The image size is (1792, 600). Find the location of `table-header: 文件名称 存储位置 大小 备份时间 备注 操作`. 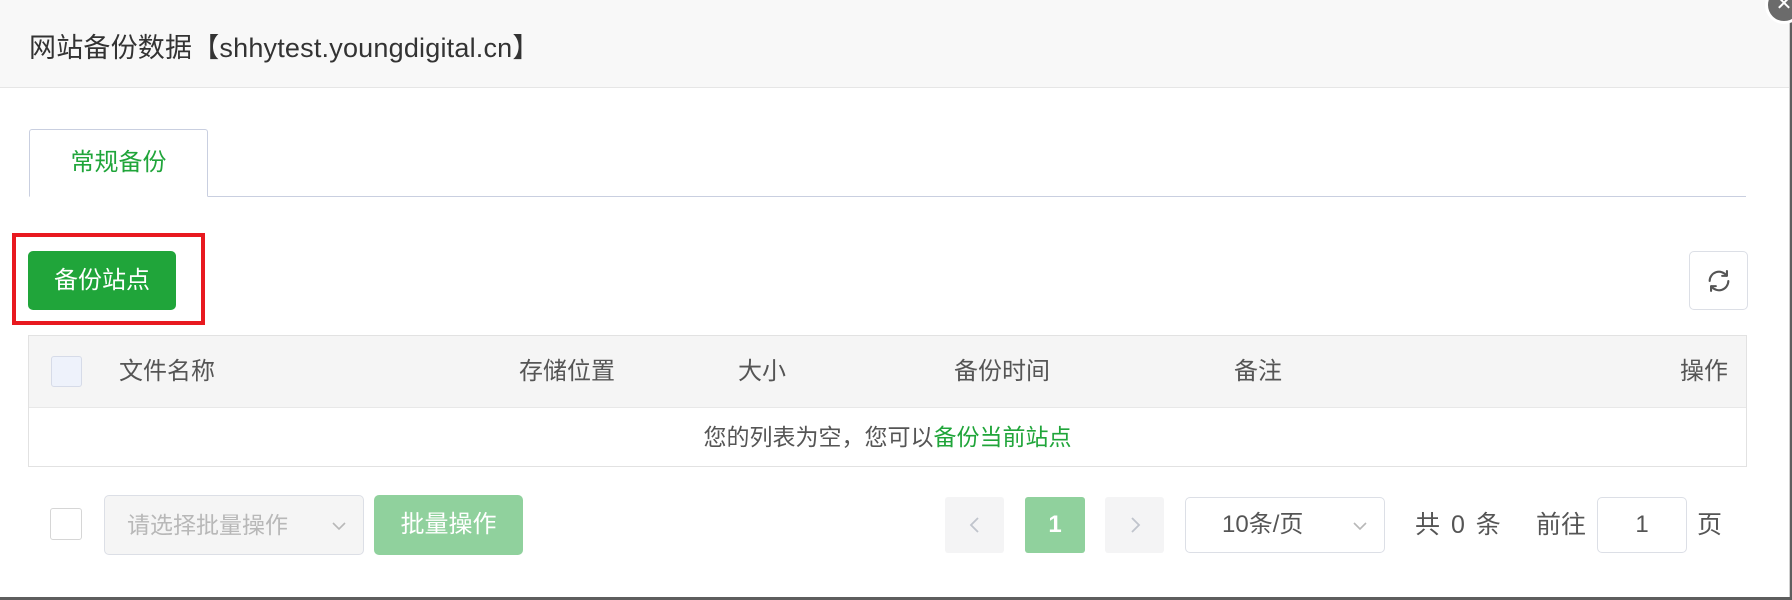

table-header: 文件名称 存储位置 大小 备份时间 备注 操作 is located at coordinates (887, 372).